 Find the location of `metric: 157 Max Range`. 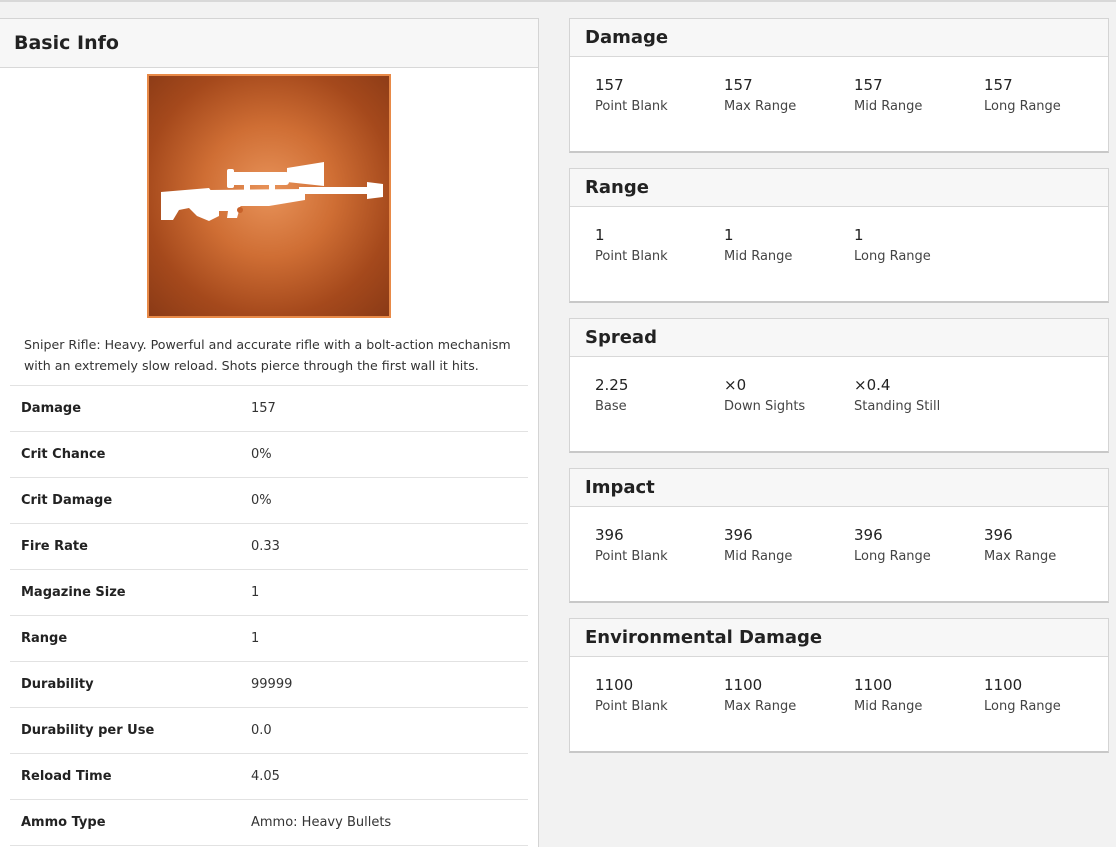

metric: 157 Max Range is located at coordinates (786, 96).